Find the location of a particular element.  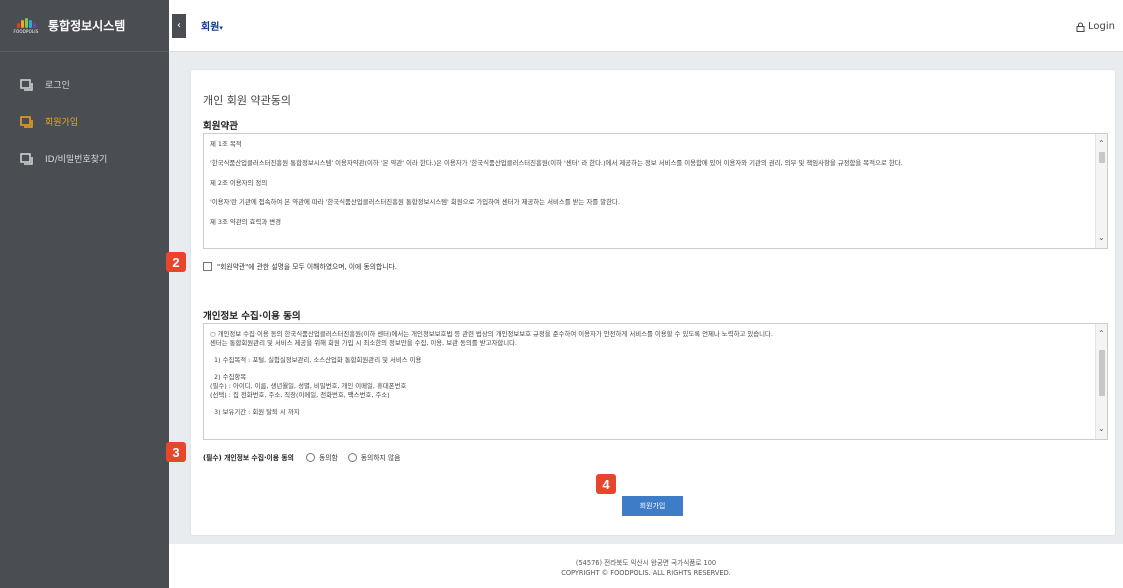

sidebar-brand: FOODPOLIS 통합정보시스템 is located at coordinates (84, 26).